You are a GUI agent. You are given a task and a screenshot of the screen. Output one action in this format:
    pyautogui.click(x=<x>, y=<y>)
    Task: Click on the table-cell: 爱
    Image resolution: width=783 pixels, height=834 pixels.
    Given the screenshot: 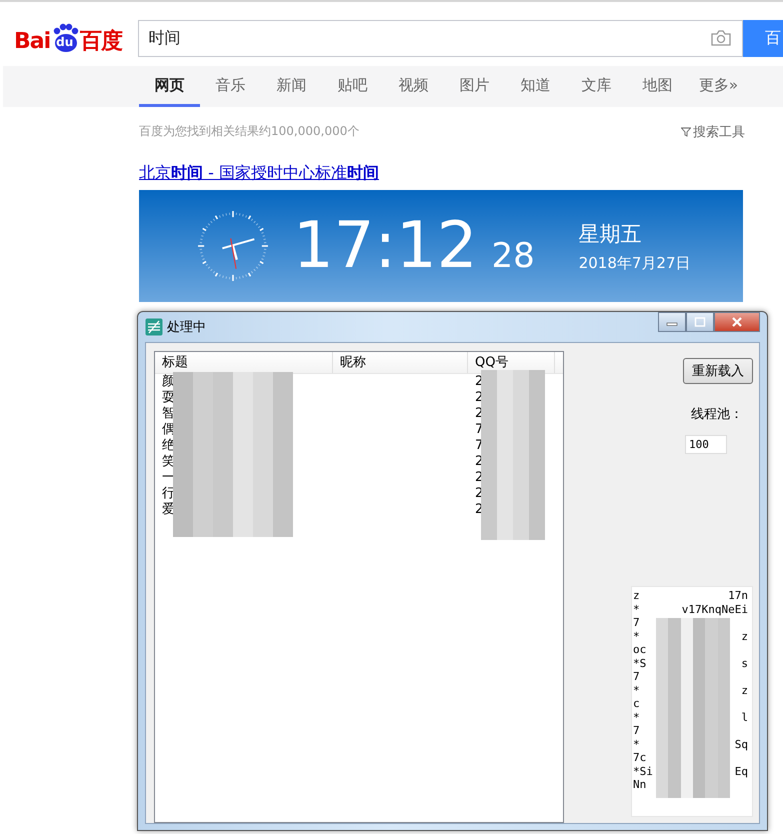 What is the action you would take?
    pyautogui.click(x=168, y=509)
    